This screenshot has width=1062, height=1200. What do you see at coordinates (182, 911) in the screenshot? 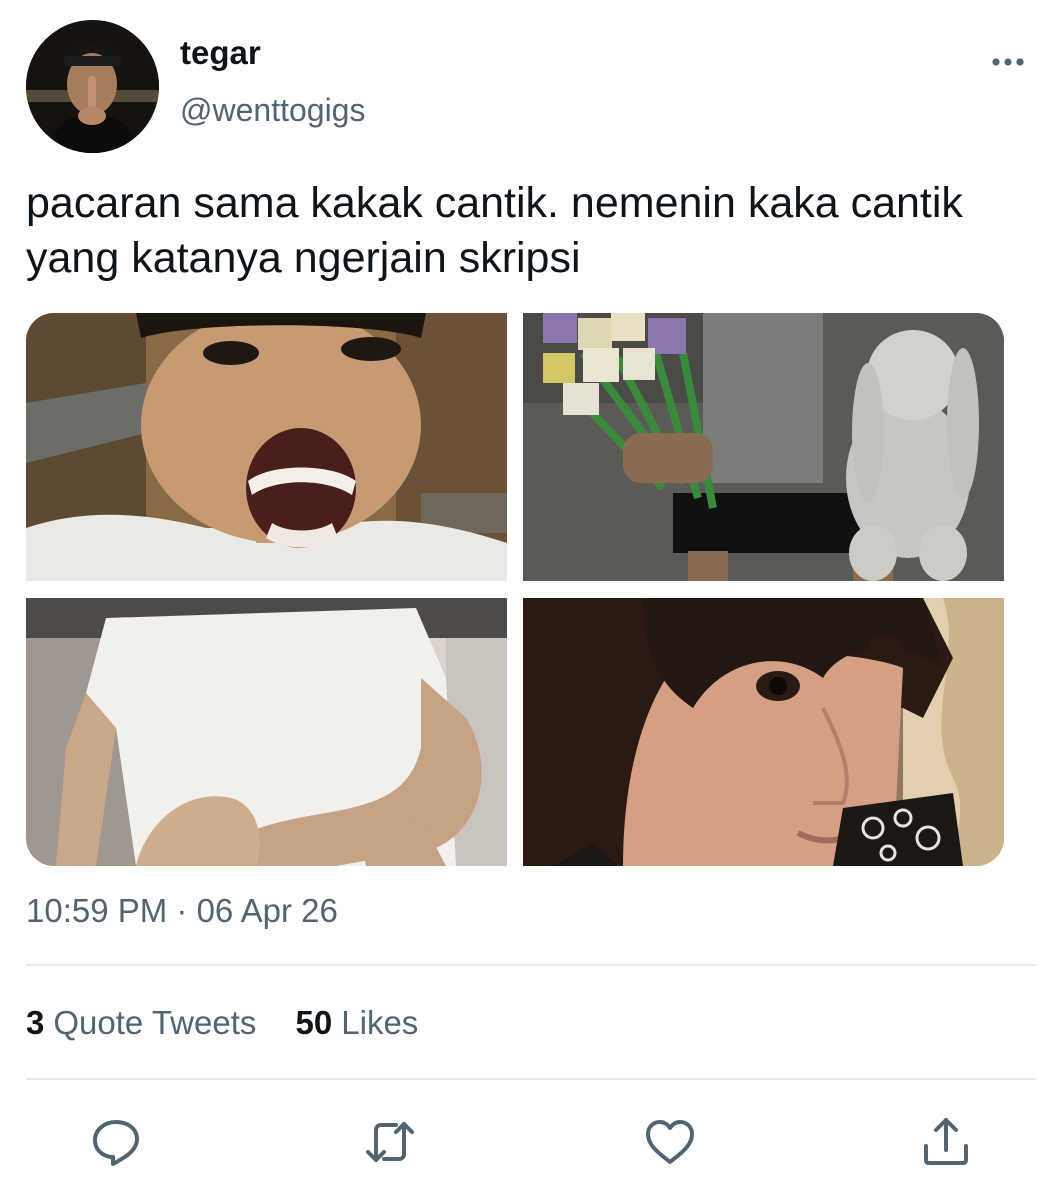
I see `tweet-timestamp: 10:59 PM · 06 Apr 26` at bounding box center [182, 911].